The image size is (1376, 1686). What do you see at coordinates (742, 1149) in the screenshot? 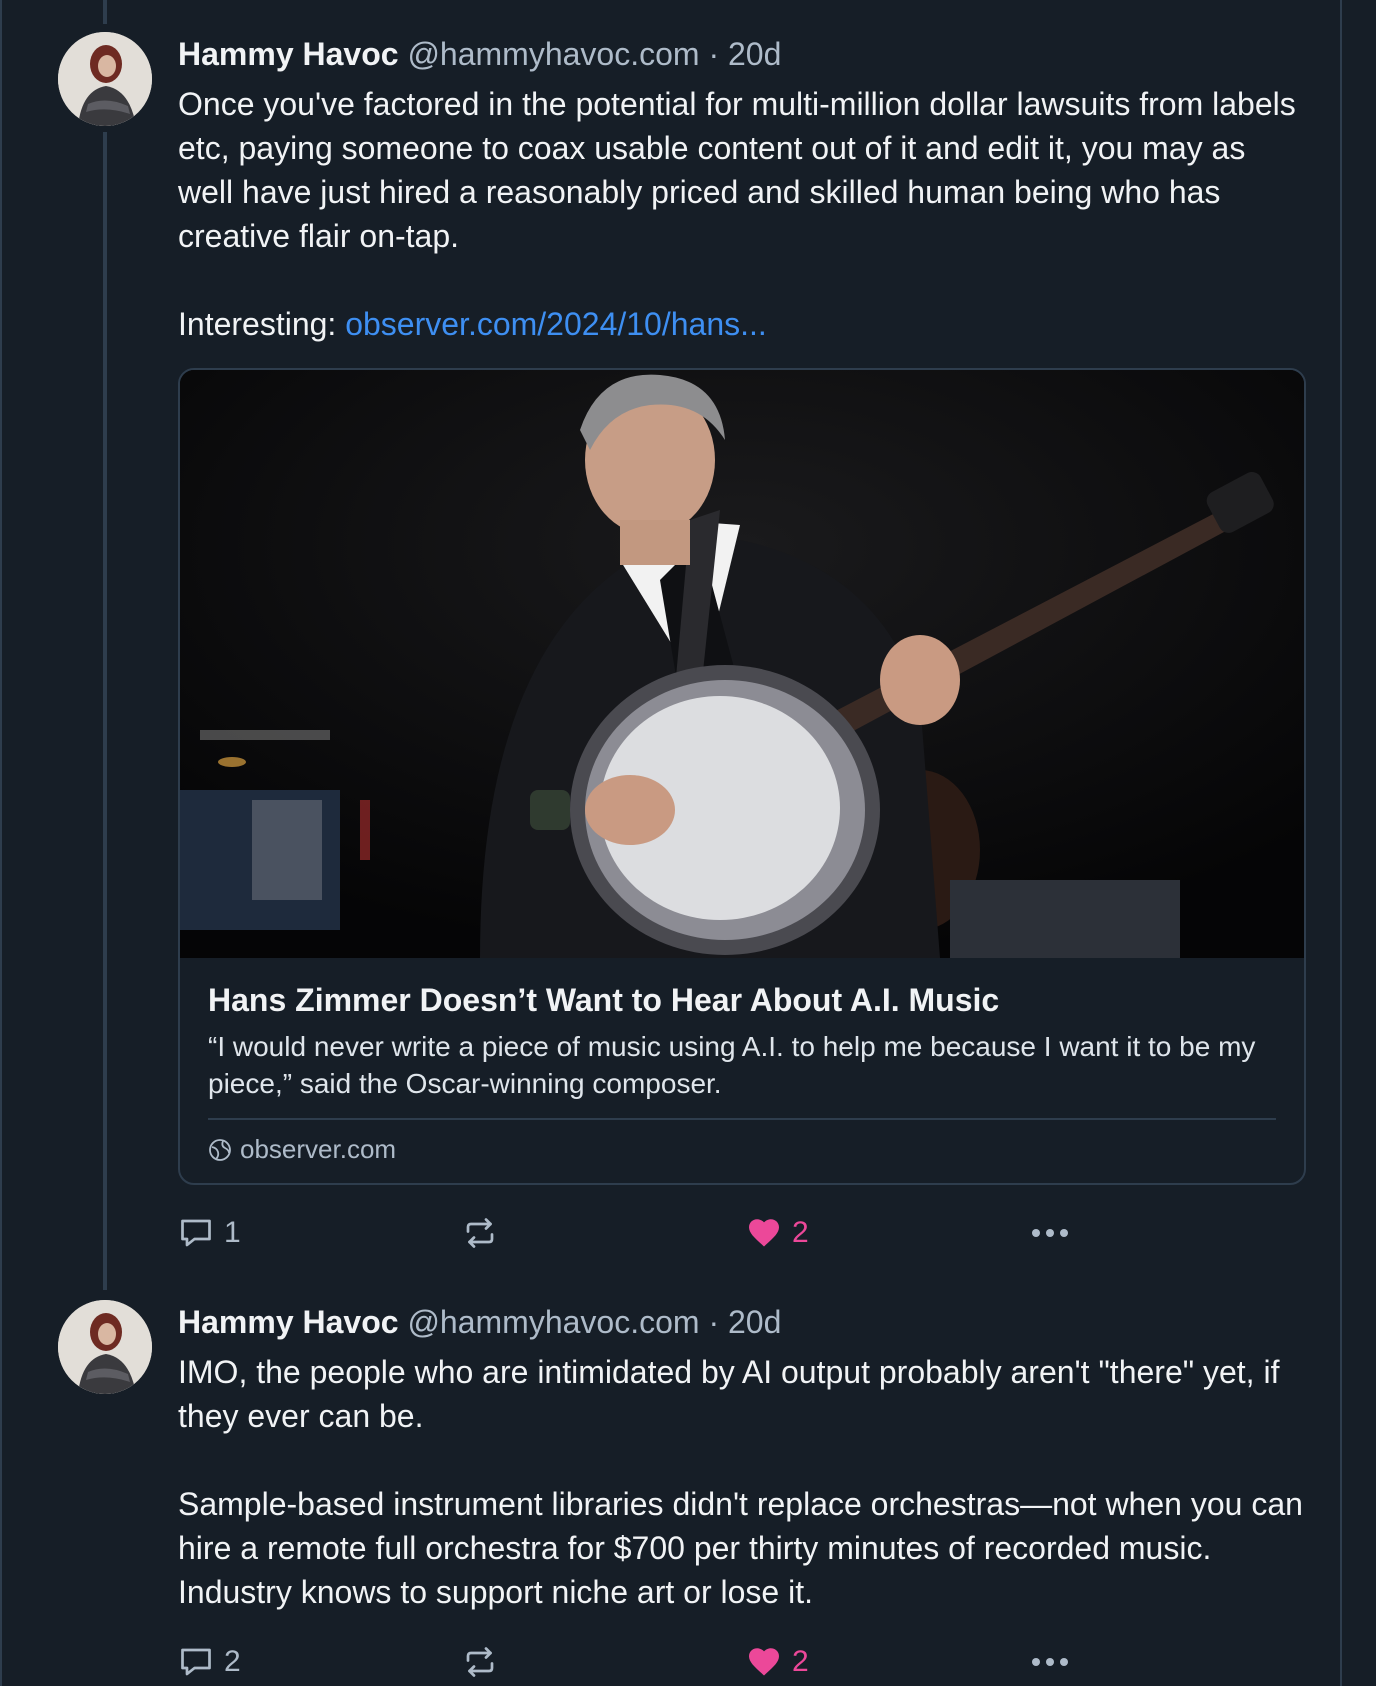
I see `link-card-domain-row: observer.com` at bounding box center [742, 1149].